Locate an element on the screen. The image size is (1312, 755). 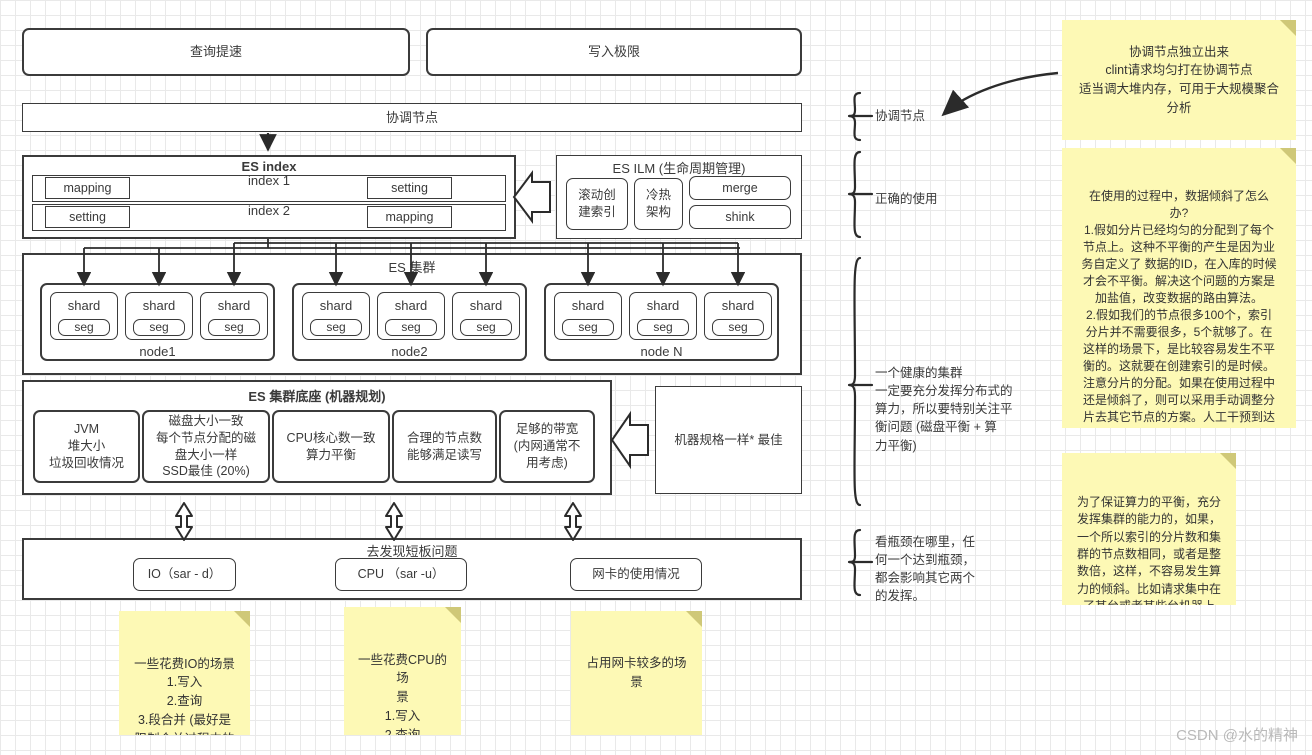
index-row-2-left-tag-label: setting is located at coordinates (87, 216).